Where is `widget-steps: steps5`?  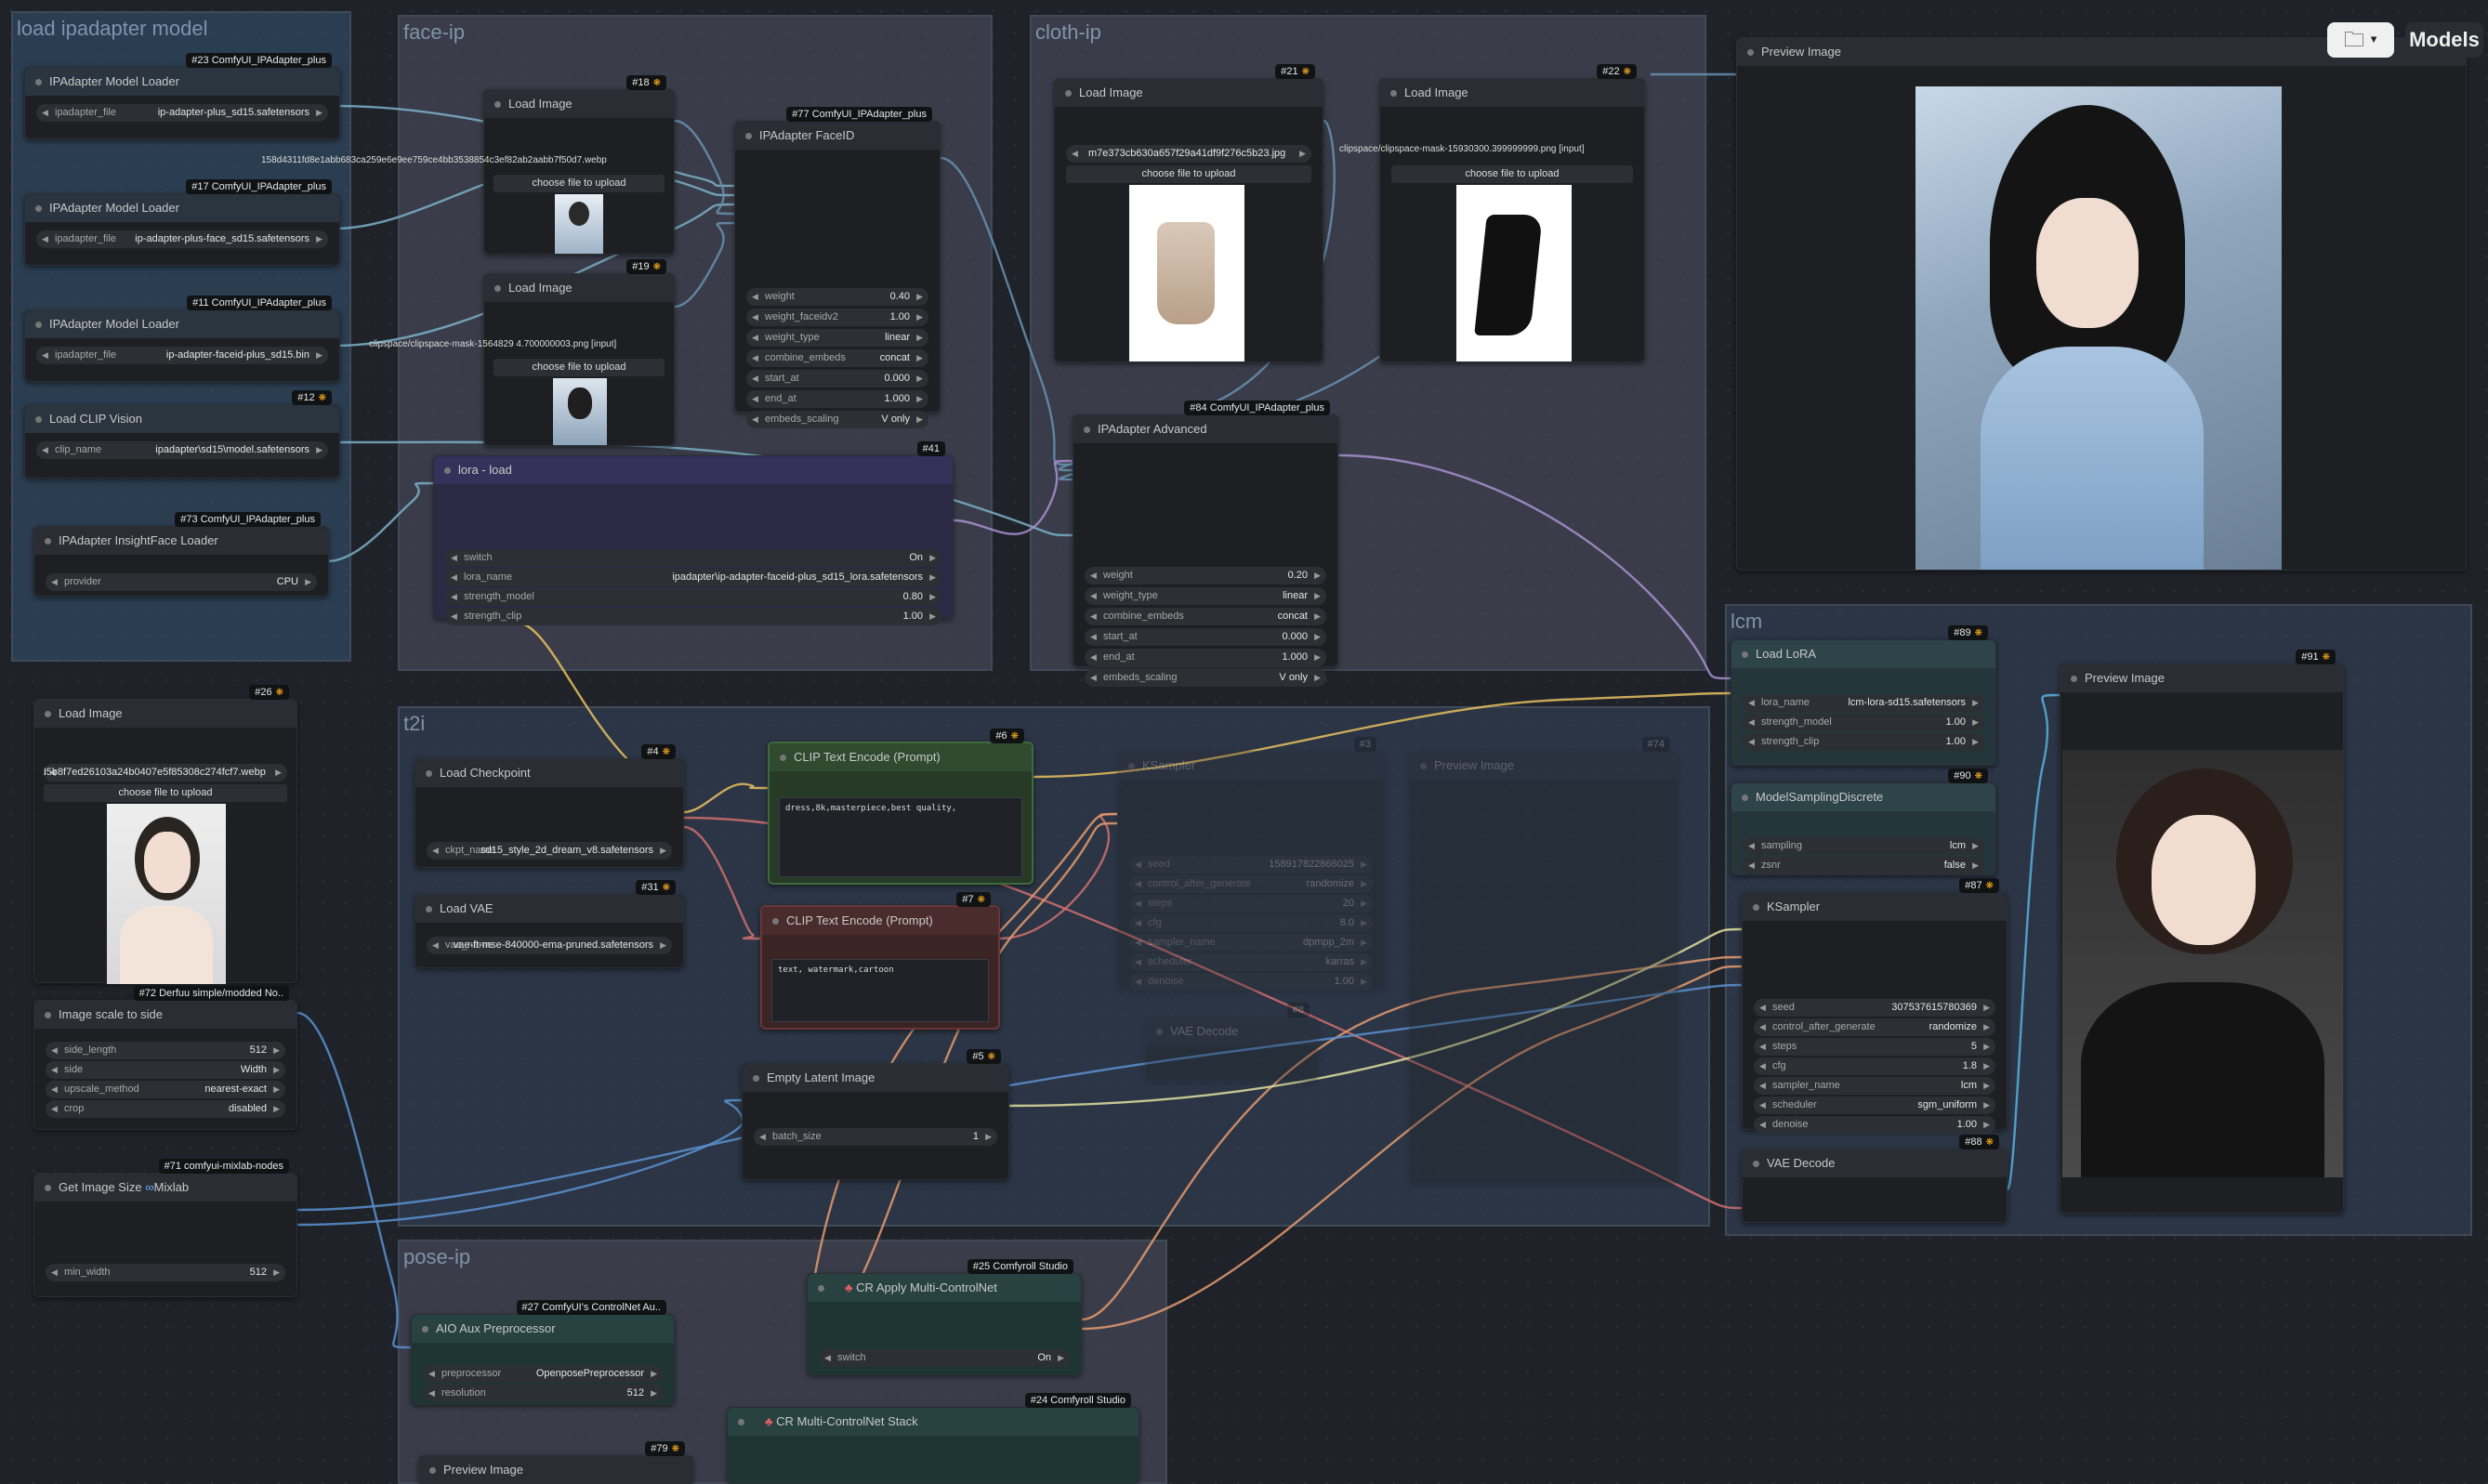 widget-steps: steps5 is located at coordinates (1875, 1047).